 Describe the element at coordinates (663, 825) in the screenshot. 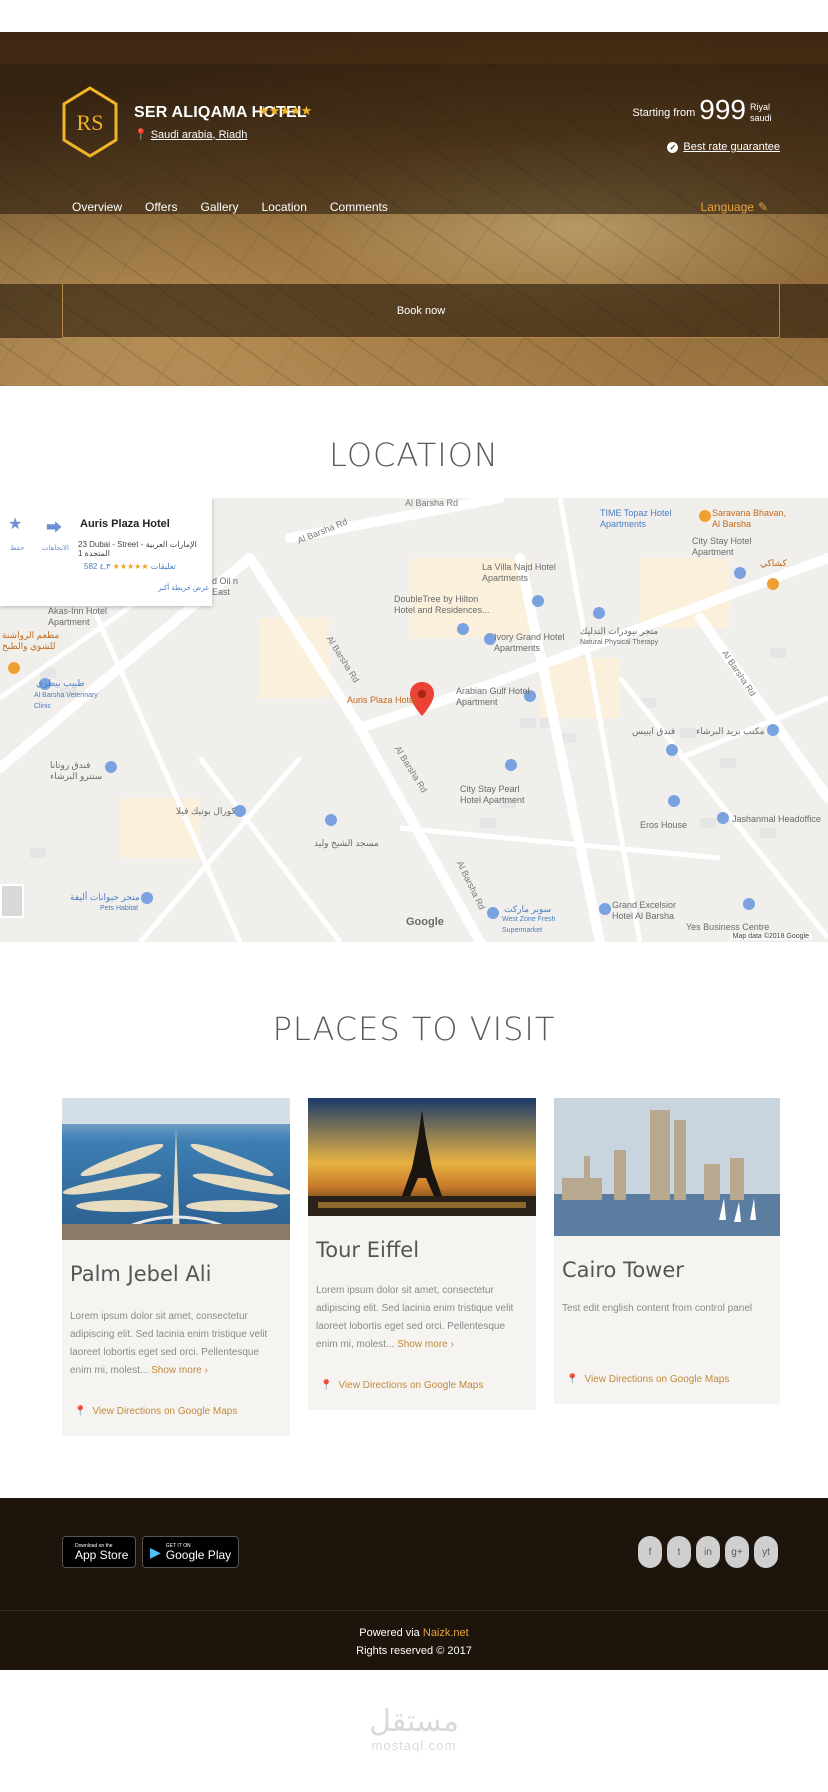

I see `map-label-poi: Eros House` at that location.